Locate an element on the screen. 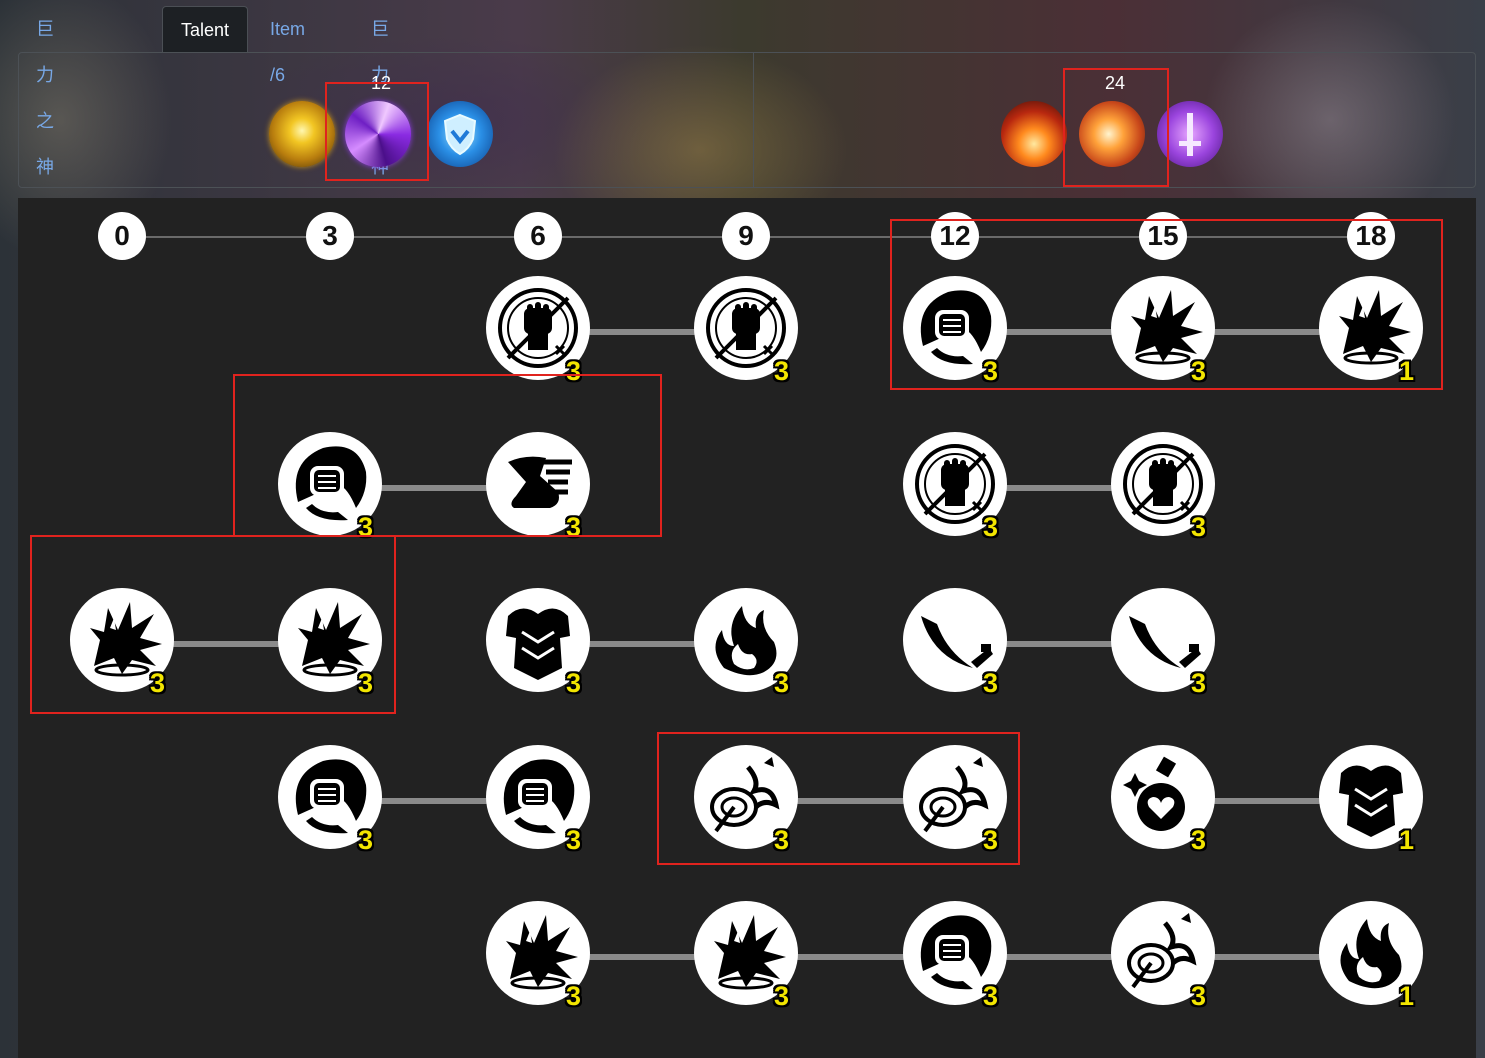 Image resolution: width=1485 pixels, height=1058 pixels. hero-skill-panel: 12 24 is located at coordinates (747, 120).